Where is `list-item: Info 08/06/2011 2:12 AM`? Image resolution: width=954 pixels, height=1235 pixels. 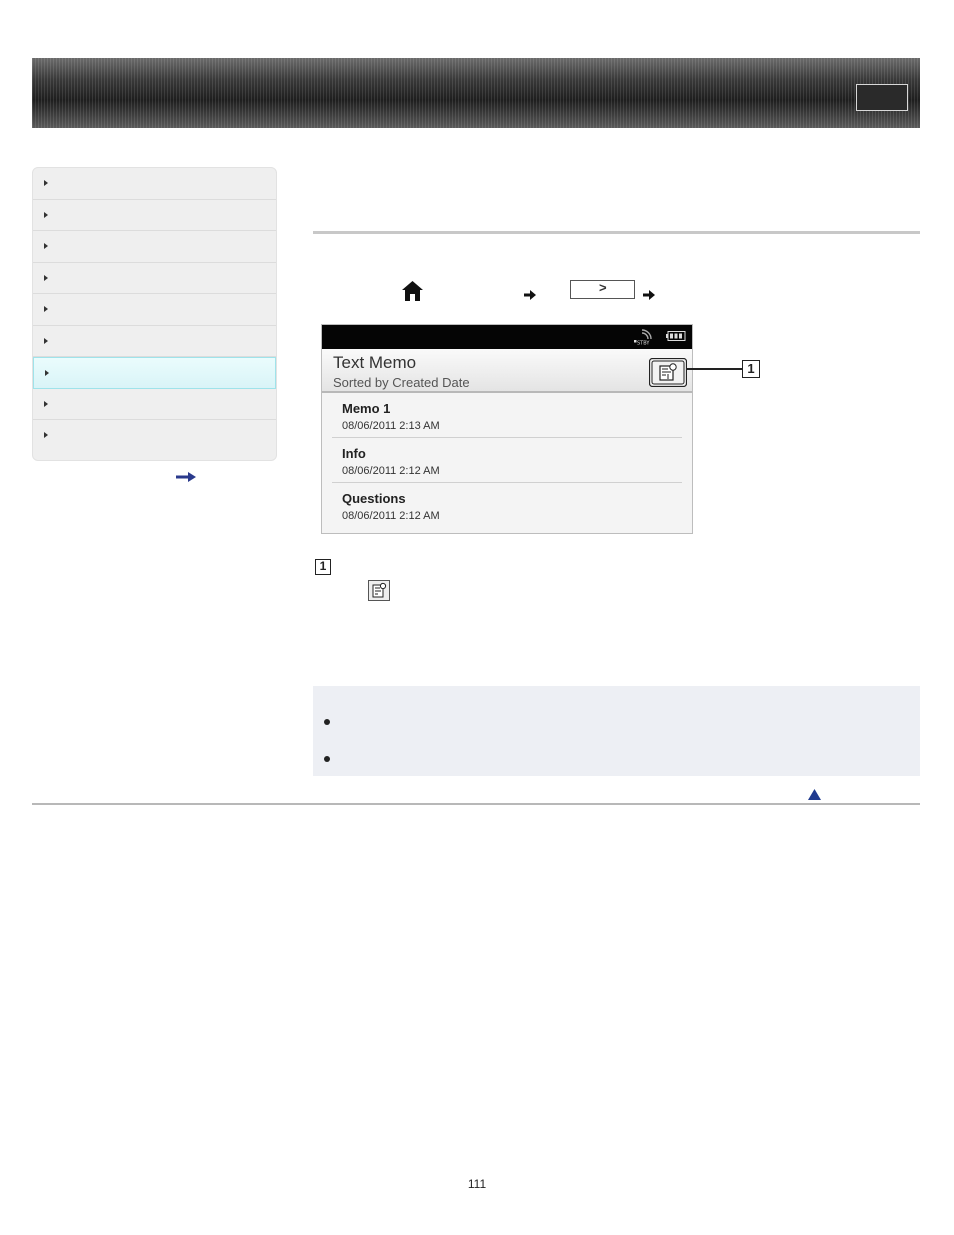 list-item: Info 08/06/2011 2:12 AM is located at coordinates (507, 460).